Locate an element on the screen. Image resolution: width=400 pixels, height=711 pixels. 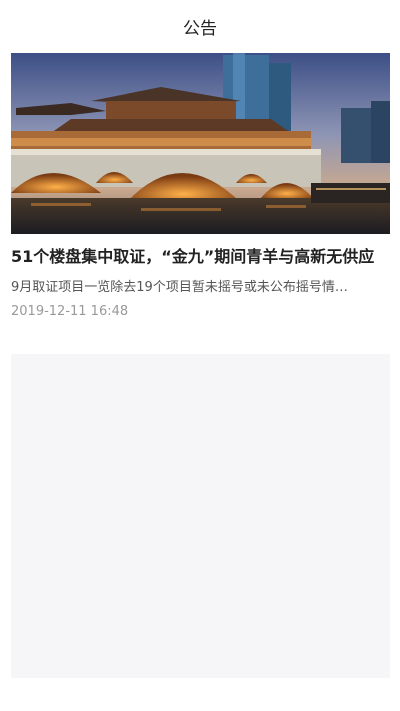
top-bar: 公告 is located at coordinates (200, 26).